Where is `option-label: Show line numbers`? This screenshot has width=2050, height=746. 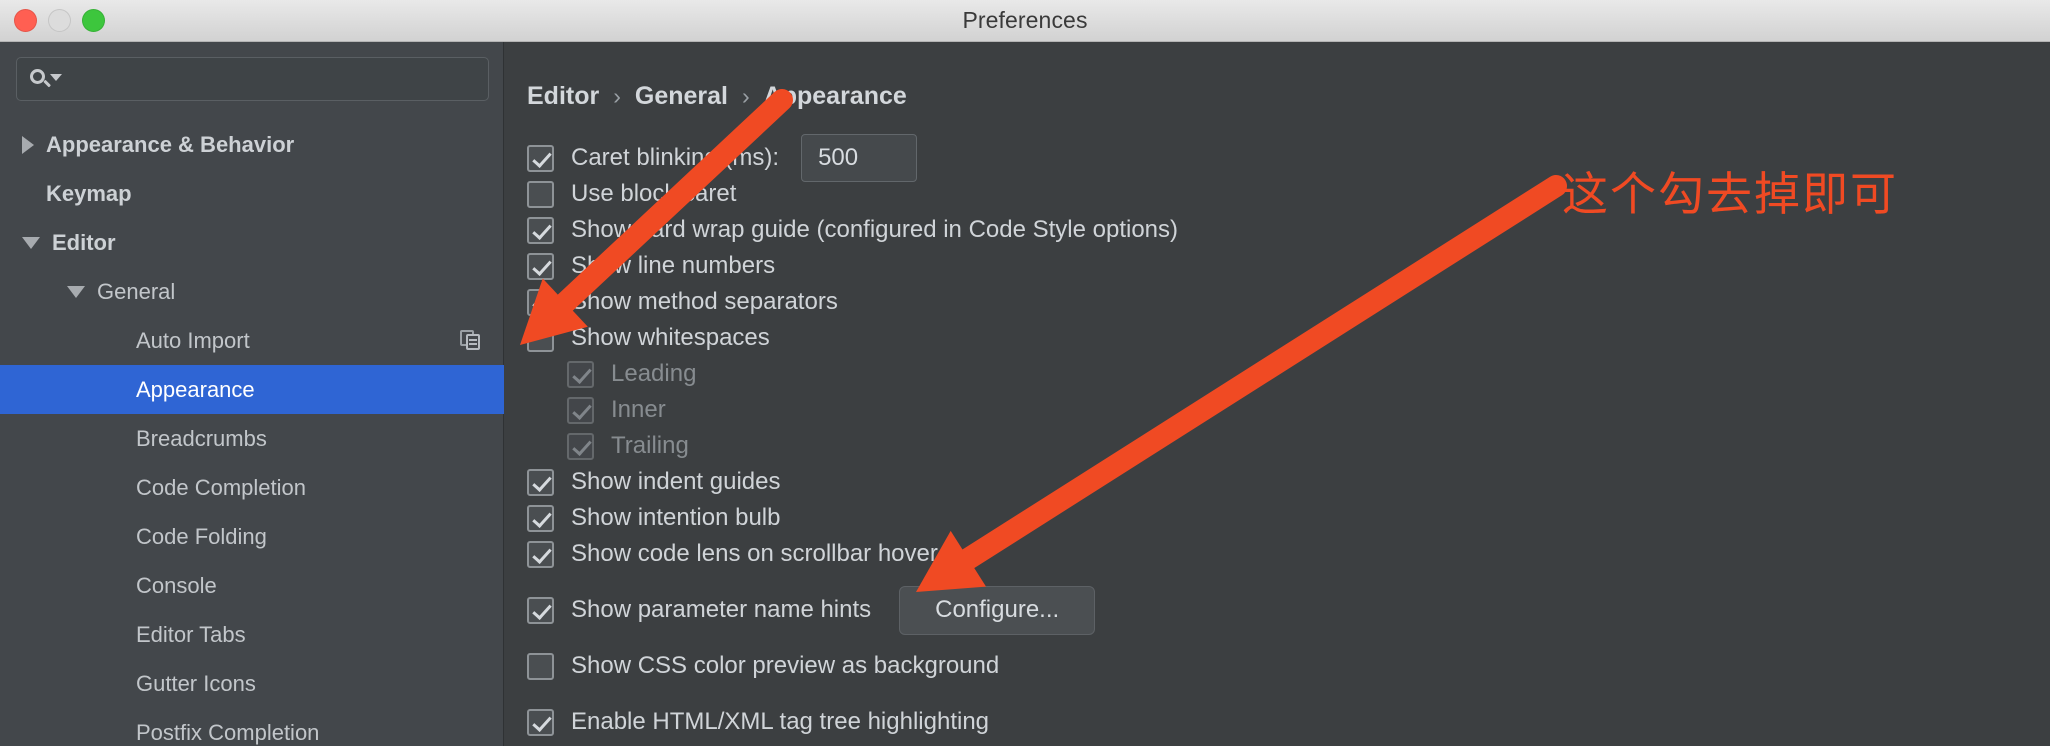 option-label: Show line numbers is located at coordinates (673, 265).